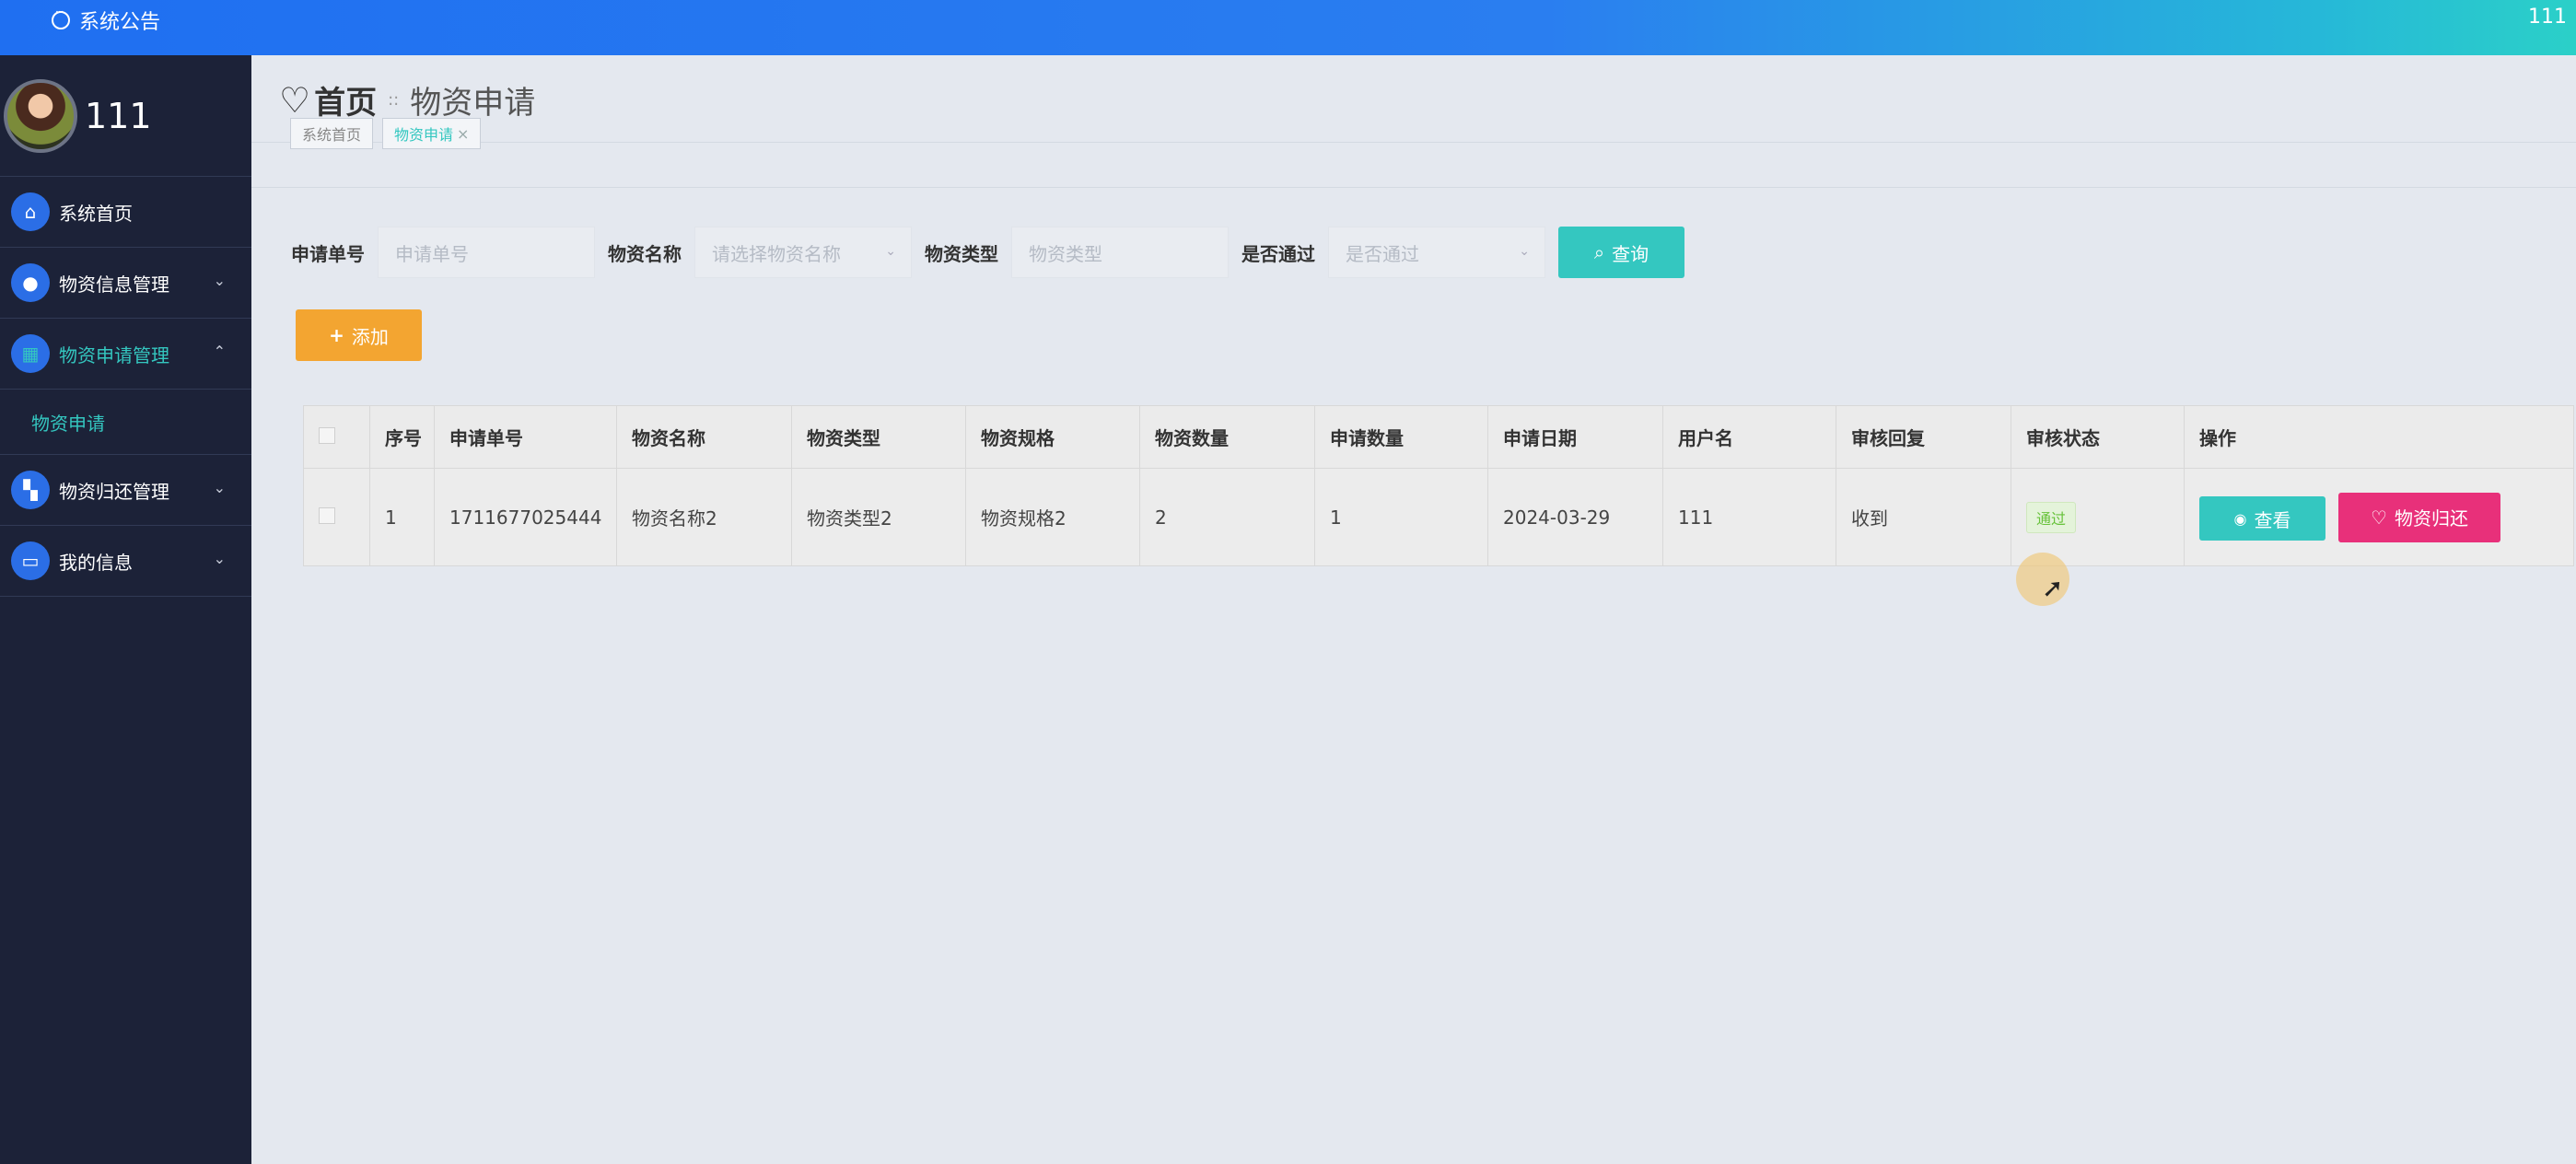 Image resolution: width=2576 pixels, height=1164 pixels. What do you see at coordinates (1630, 253) in the screenshot?
I see `query-button-label: 查询` at bounding box center [1630, 253].